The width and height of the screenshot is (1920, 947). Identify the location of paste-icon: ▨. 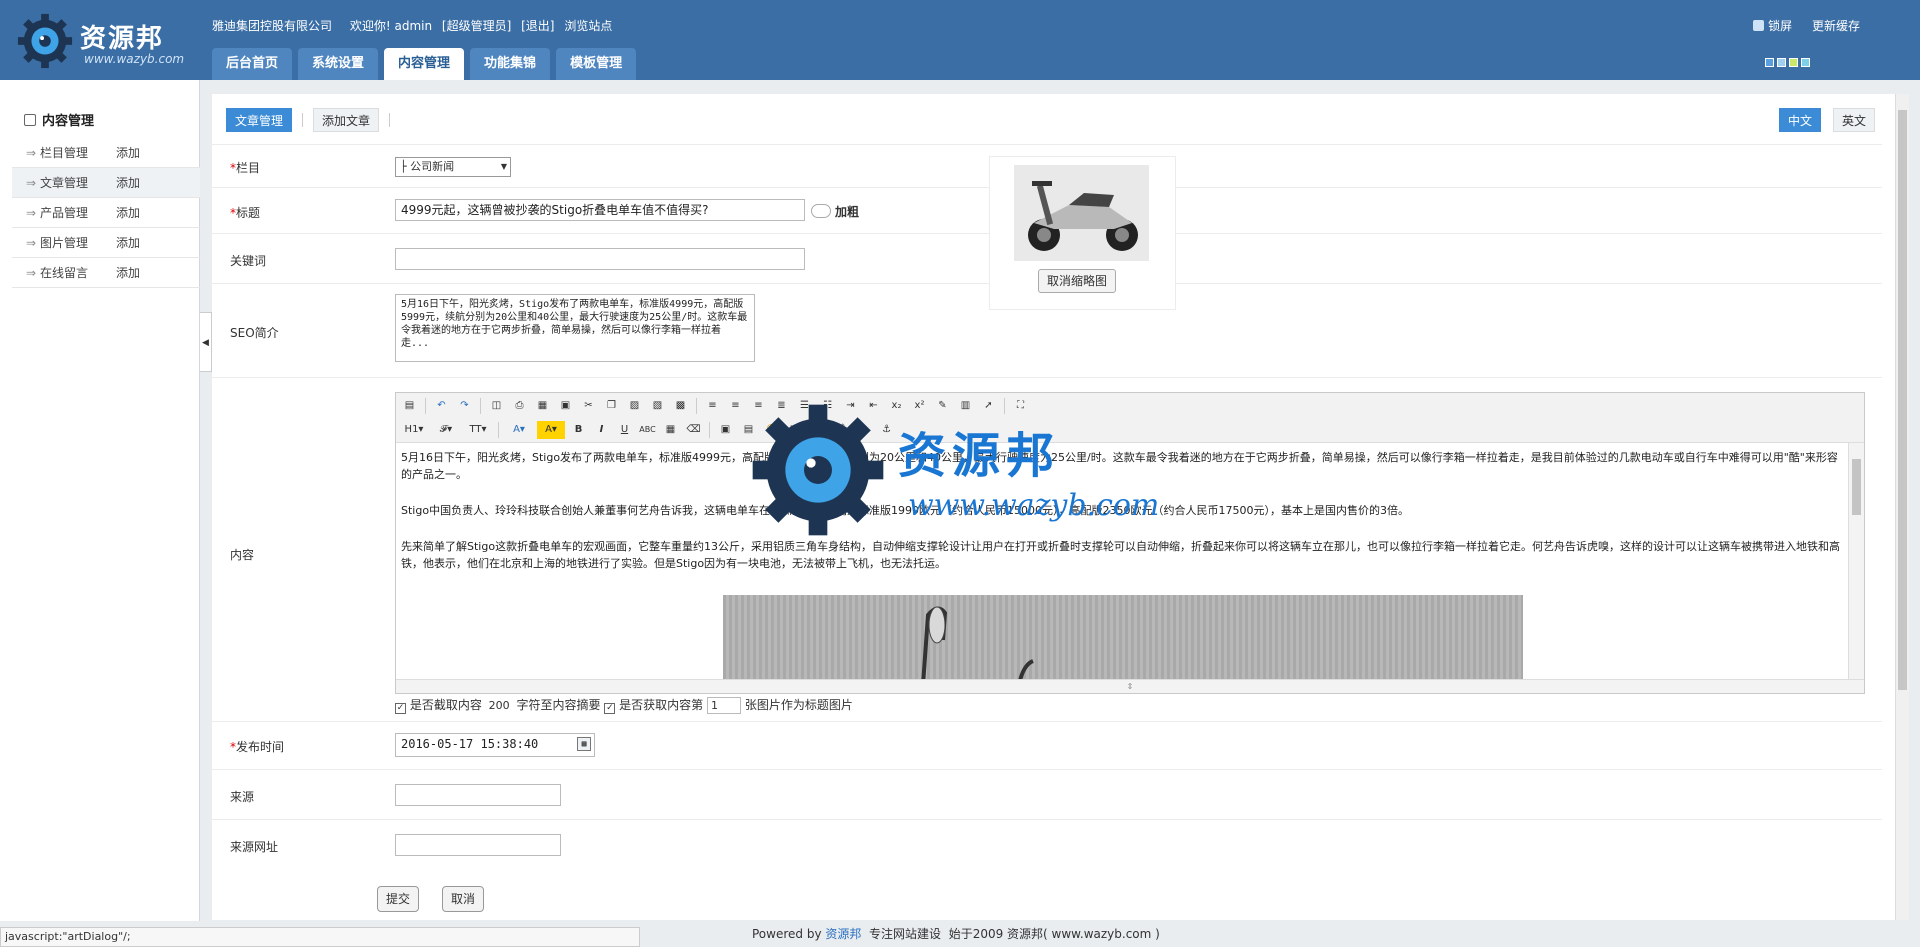
(634, 406).